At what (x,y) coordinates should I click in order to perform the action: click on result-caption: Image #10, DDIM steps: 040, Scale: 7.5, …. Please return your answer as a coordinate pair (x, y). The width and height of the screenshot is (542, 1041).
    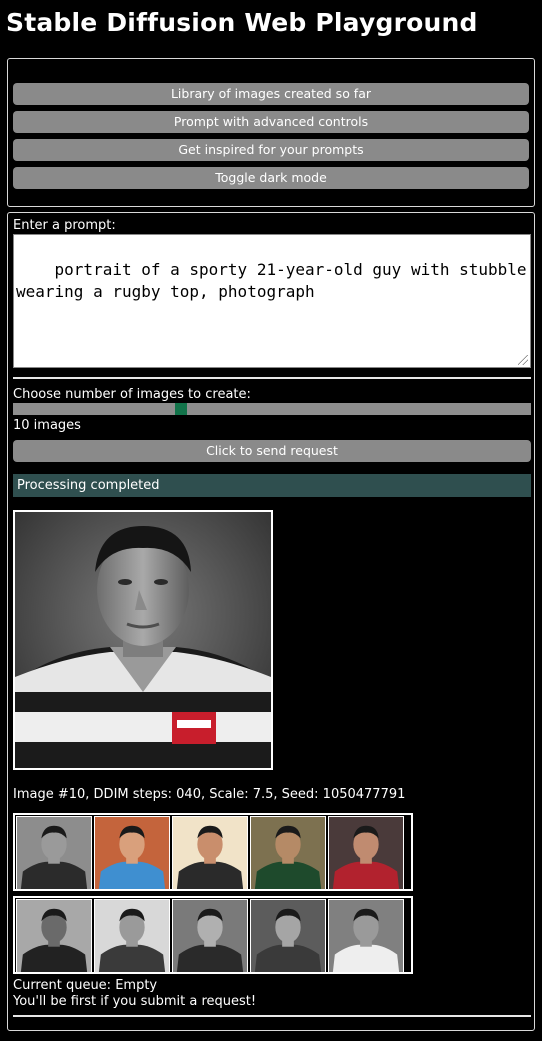
    Looking at the image, I should click on (209, 794).